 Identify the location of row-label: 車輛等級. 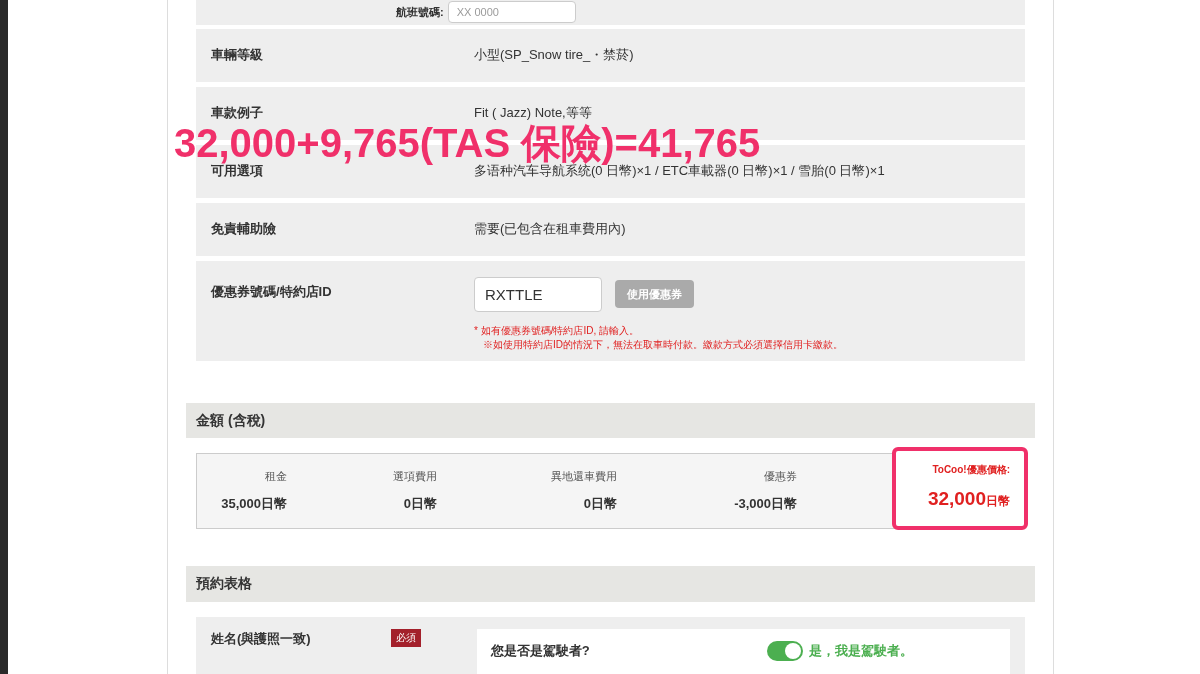
(237, 55).